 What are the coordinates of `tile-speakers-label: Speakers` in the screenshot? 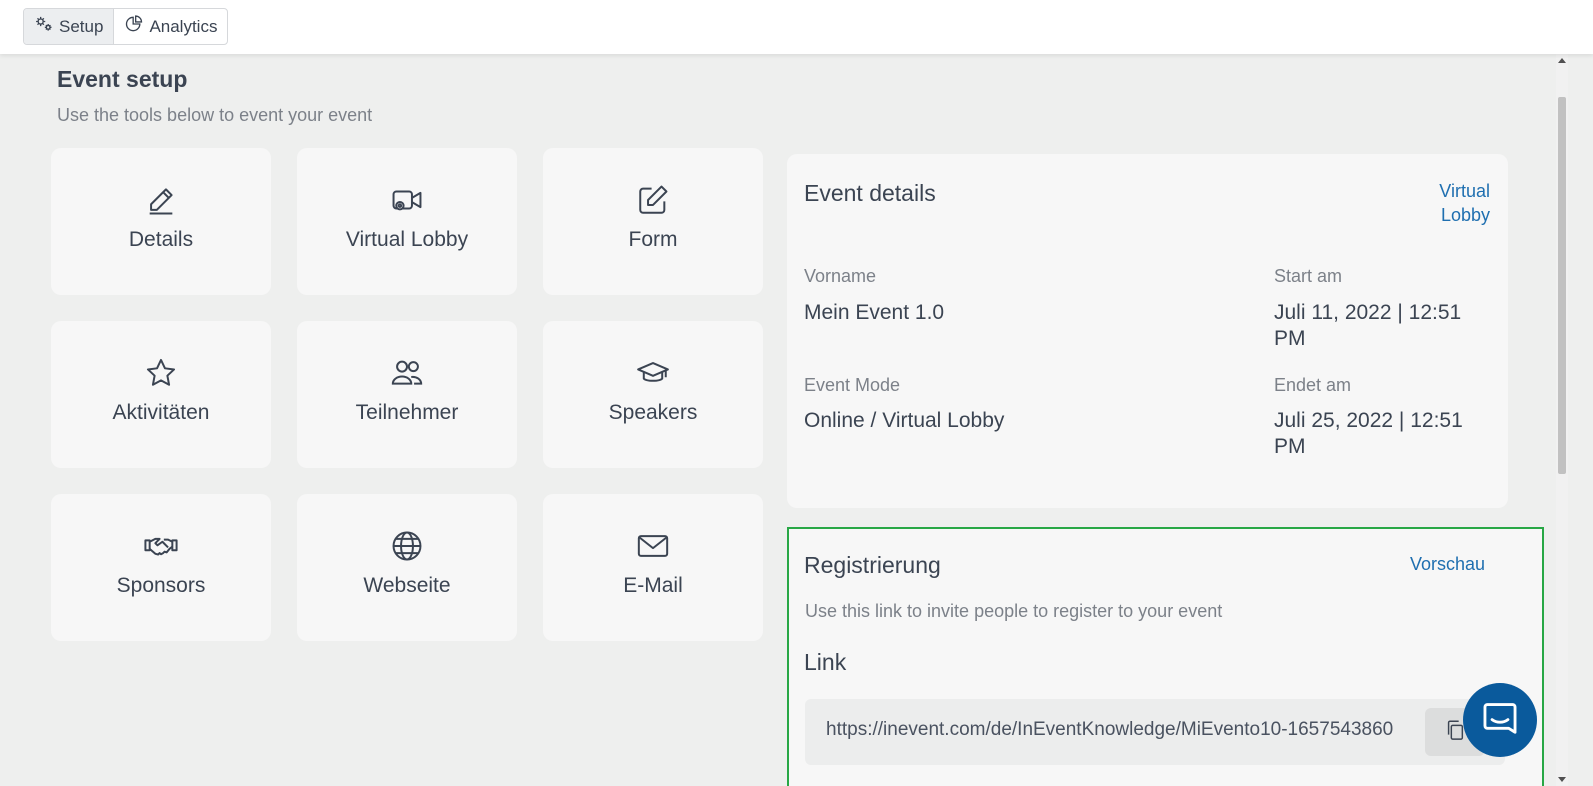 It's located at (653, 412).